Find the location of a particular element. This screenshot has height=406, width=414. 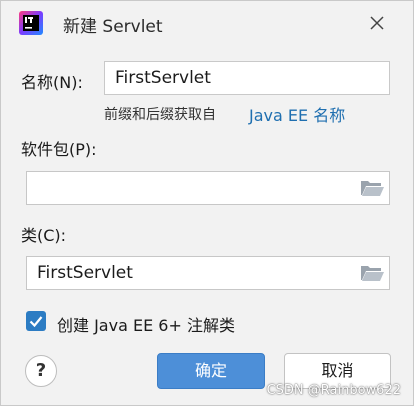

check-icon is located at coordinates (36, 322).